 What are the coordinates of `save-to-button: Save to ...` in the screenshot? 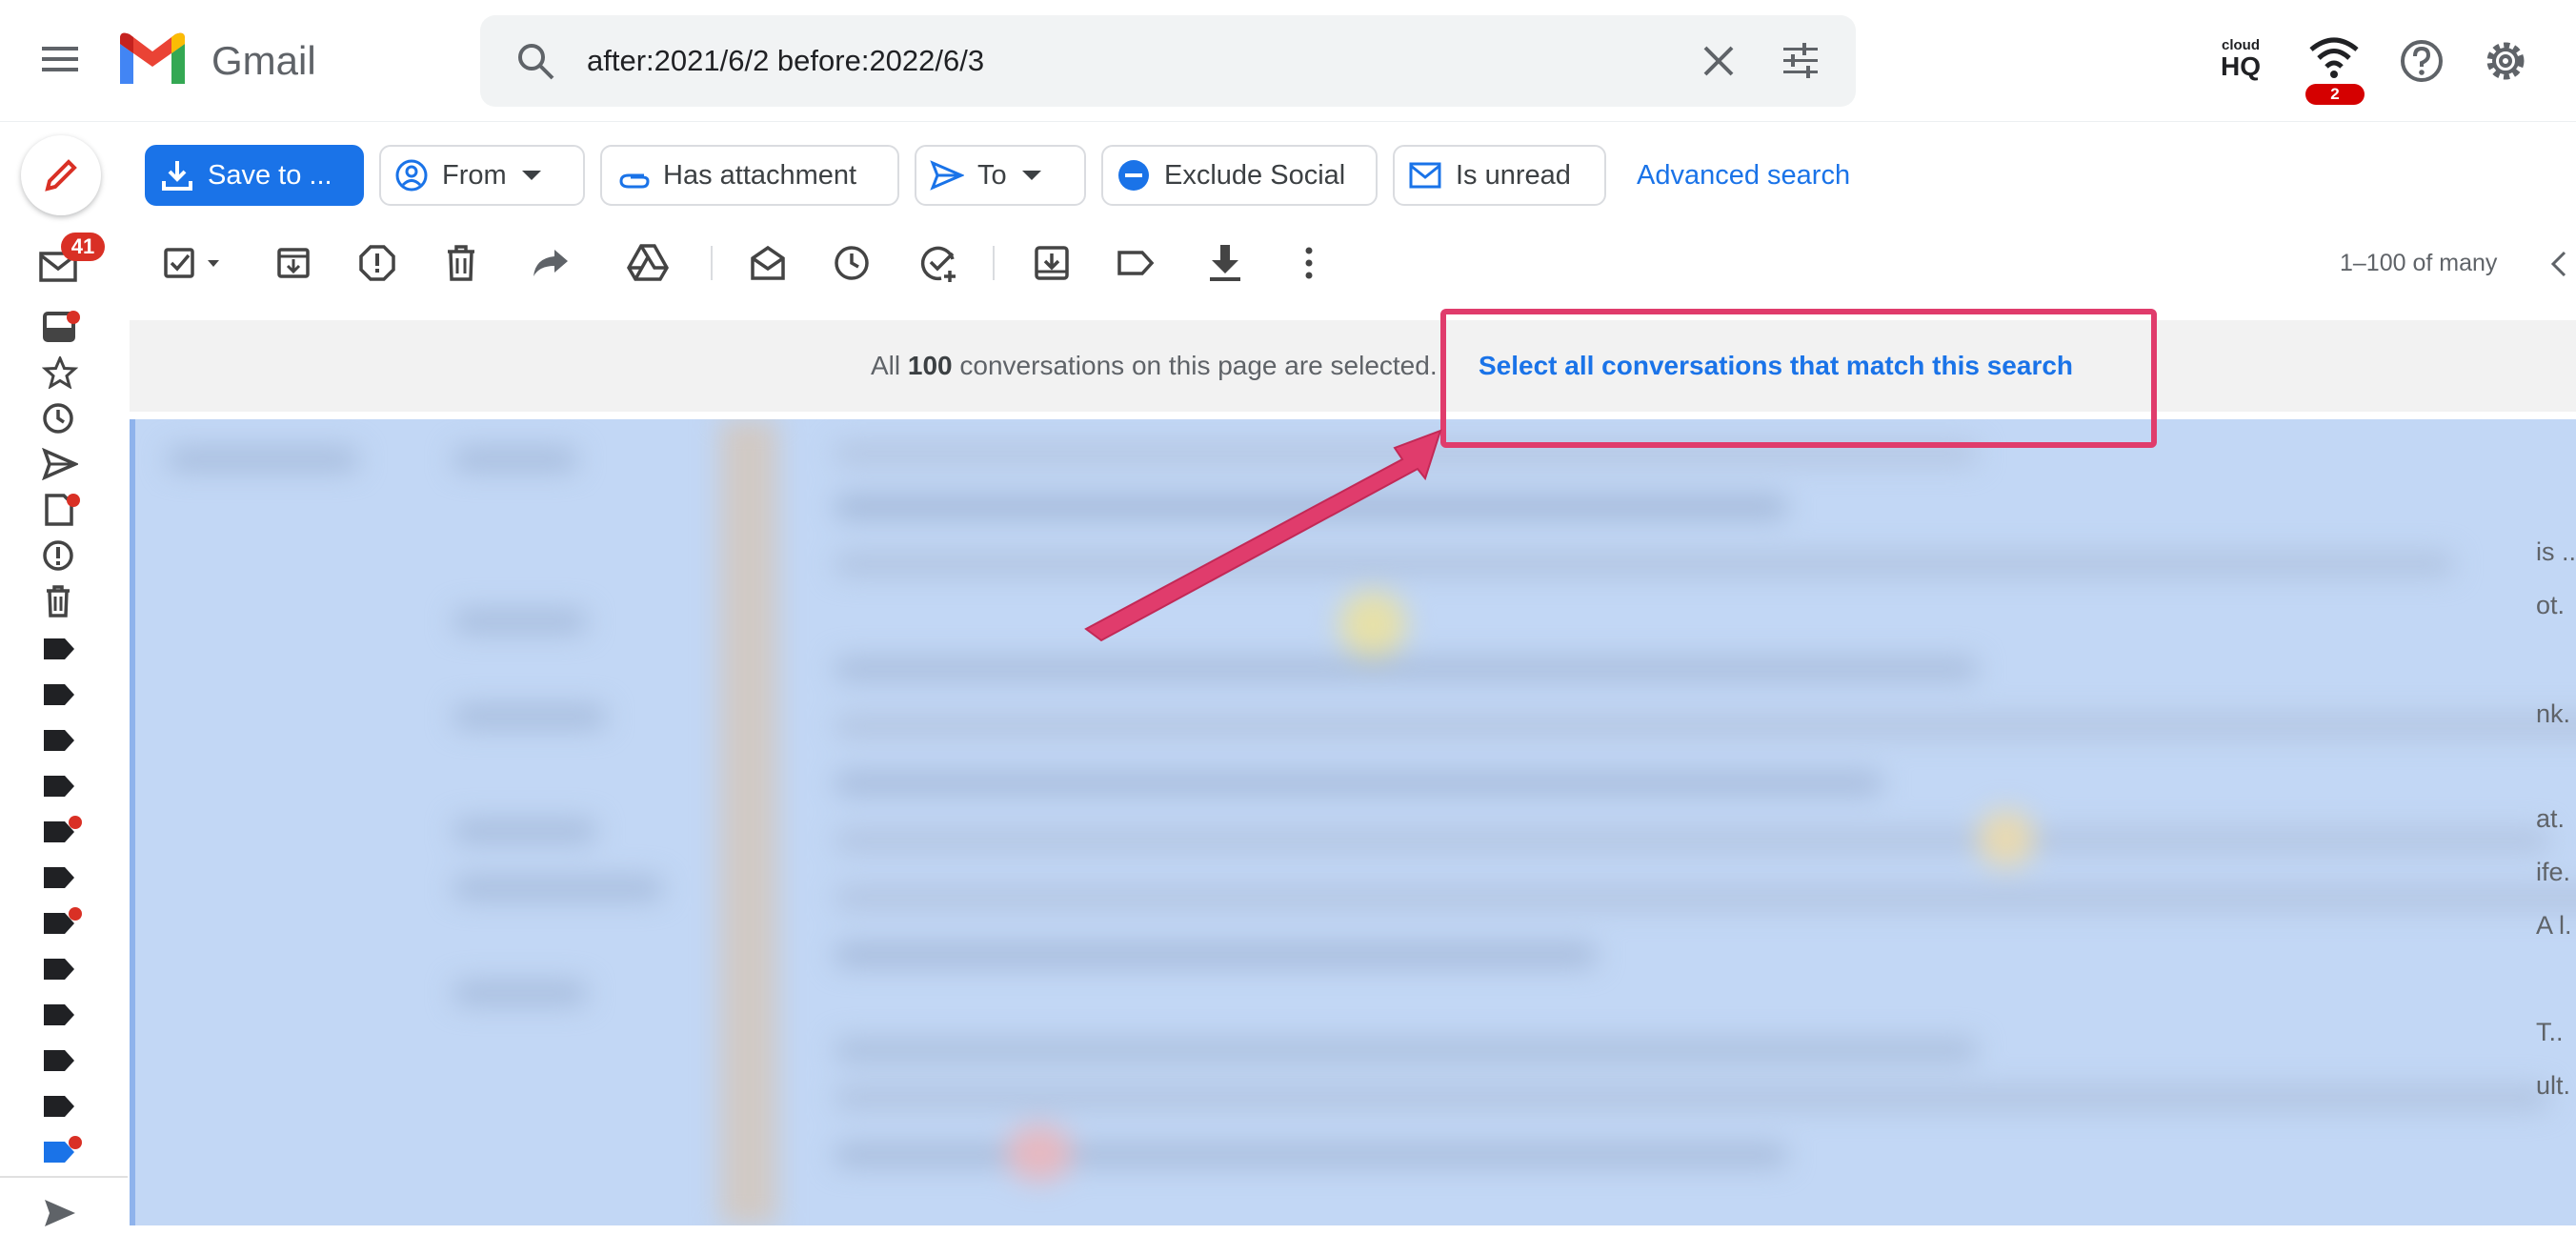 It's located at (254, 175).